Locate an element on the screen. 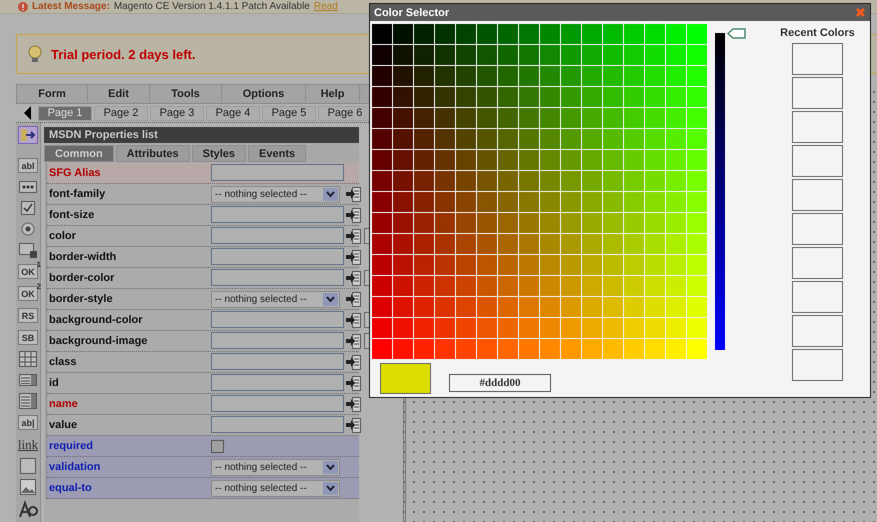  hex-field: #dddd00 is located at coordinates (500, 383).